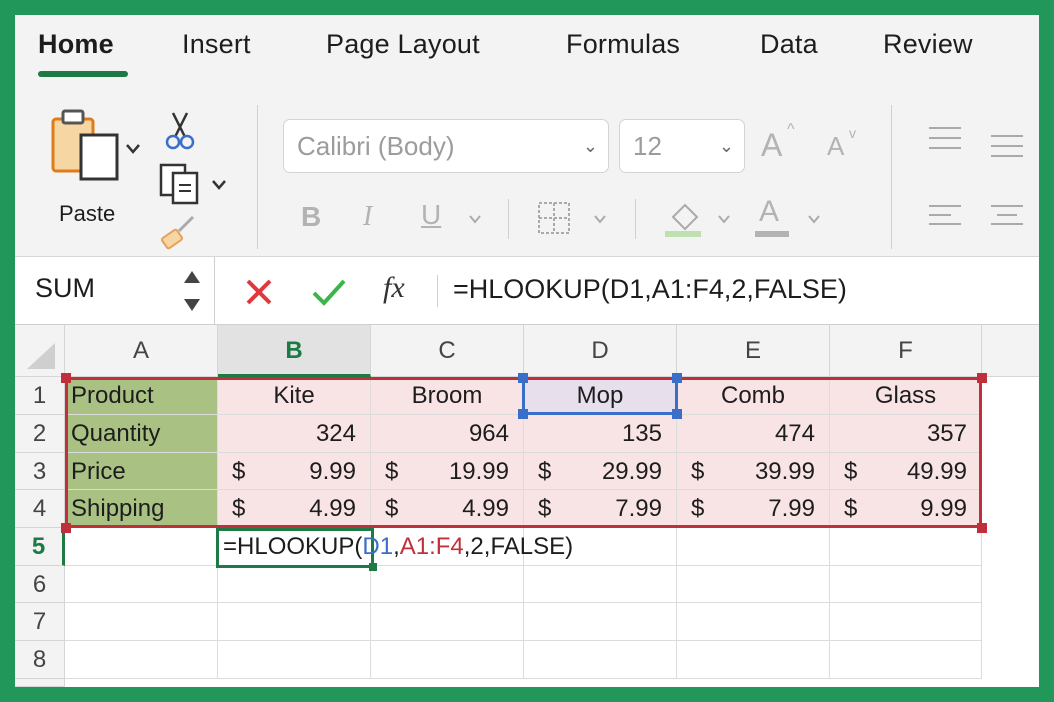 This screenshot has width=1054, height=702. I want to click on cell-b7, so click(294, 622).